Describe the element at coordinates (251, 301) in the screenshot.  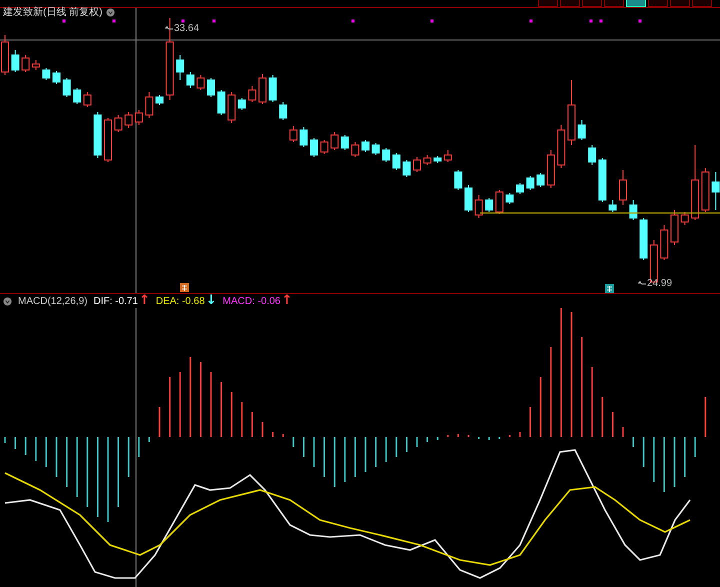
I see `indicator-value: MACD: -0.06` at that location.